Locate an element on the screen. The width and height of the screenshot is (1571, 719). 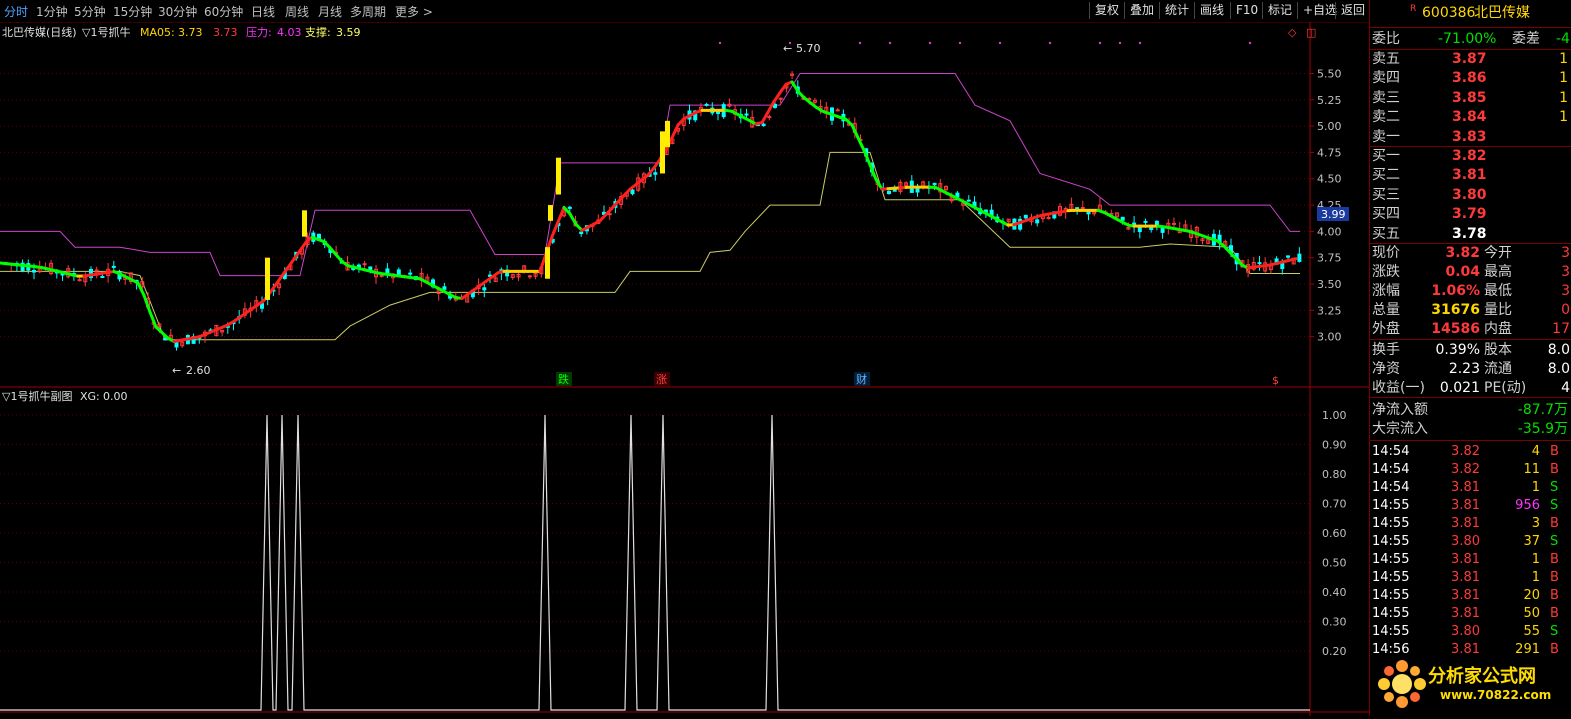
tab-1min: 1分钟 is located at coordinates (52, 11).